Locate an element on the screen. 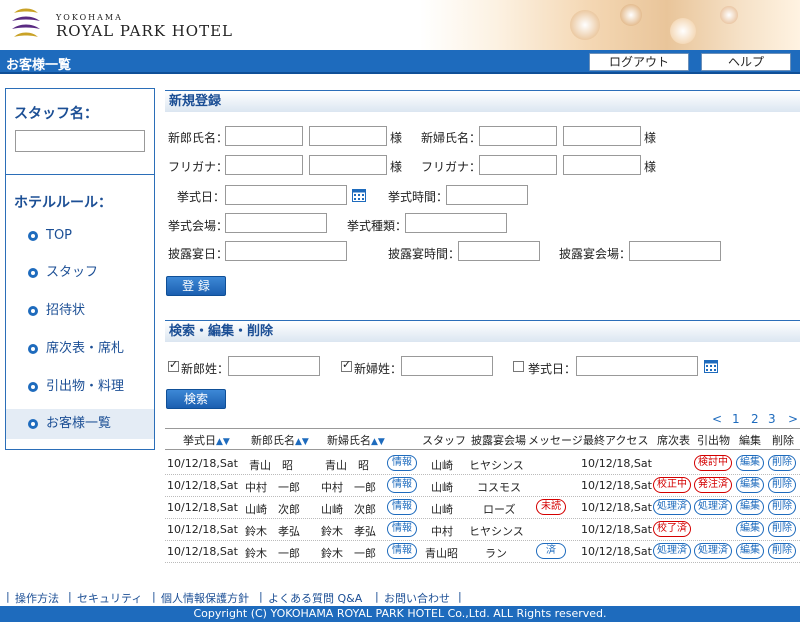  groom-furigana-surname-field is located at coordinates (264, 165).